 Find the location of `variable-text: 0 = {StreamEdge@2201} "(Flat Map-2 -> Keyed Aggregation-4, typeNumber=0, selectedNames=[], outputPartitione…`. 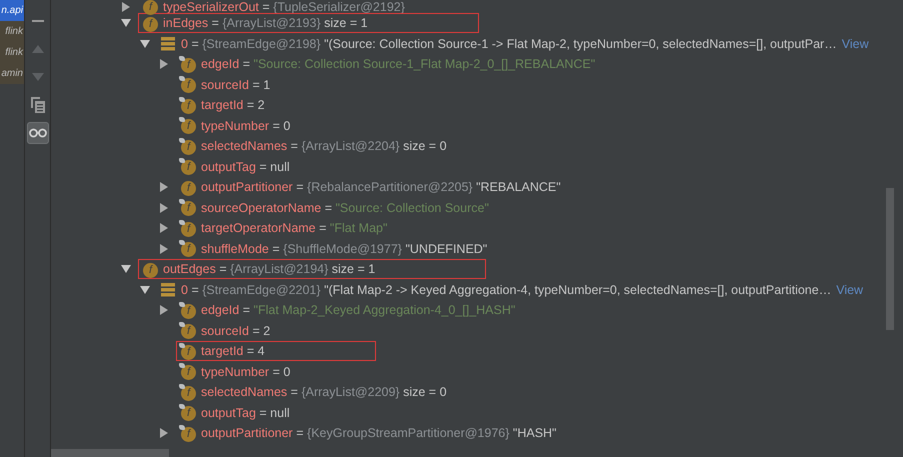

variable-text: 0 = {StreamEdge@2201} "(Flat Map-2 -> Keyed Aggregation-4, typeNumber=0, selectedNames=[], outputPartitione… is located at coordinates (506, 289).